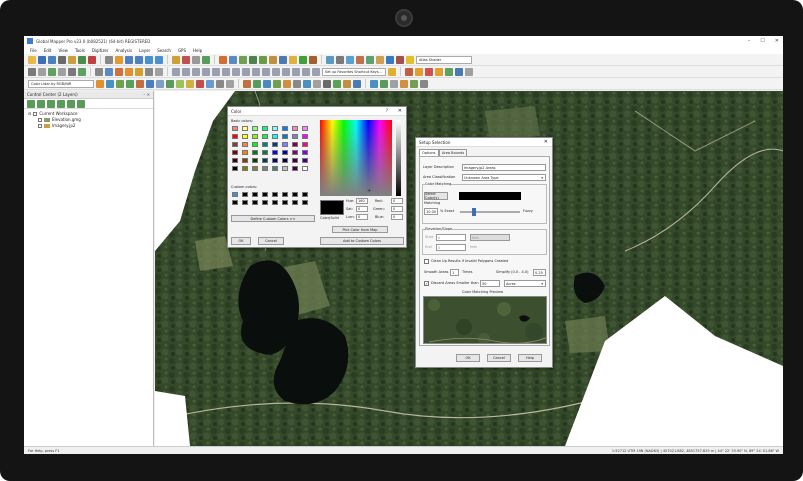 The height and width of the screenshot is (481, 803). Describe the element at coordinates (81, 104) in the screenshot. I see `layer-map-icon` at that location.